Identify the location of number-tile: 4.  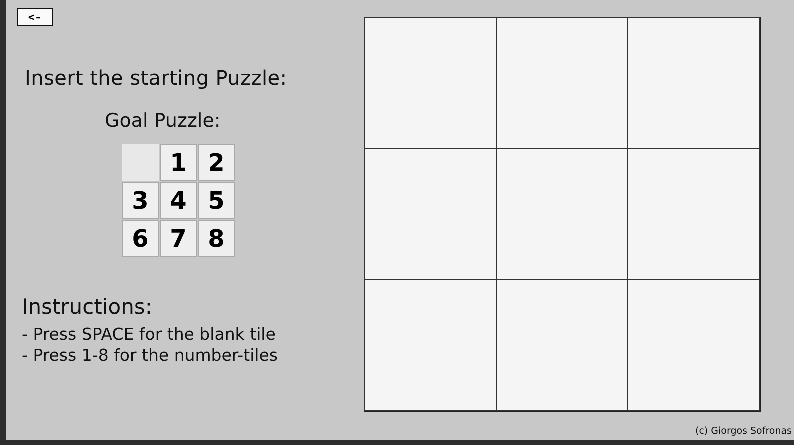
(178, 200).